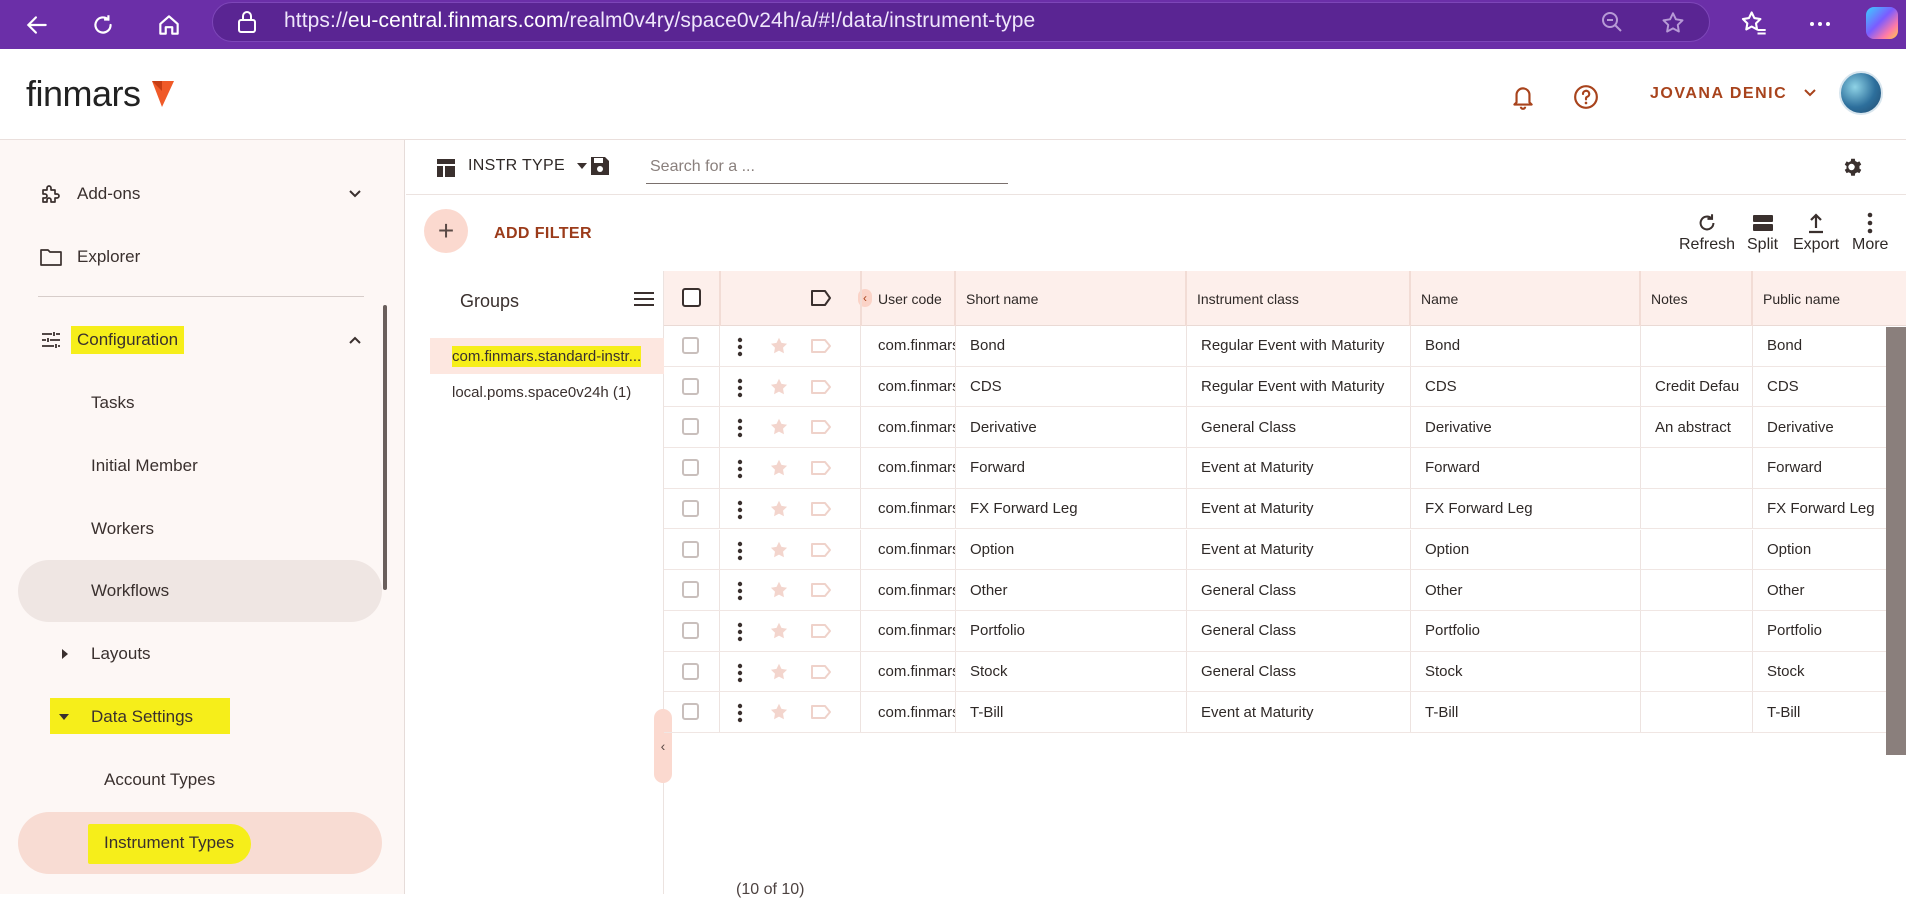  What do you see at coordinates (1853, 169) in the screenshot?
I see `settings-button` at bounding box center [1853, 169].